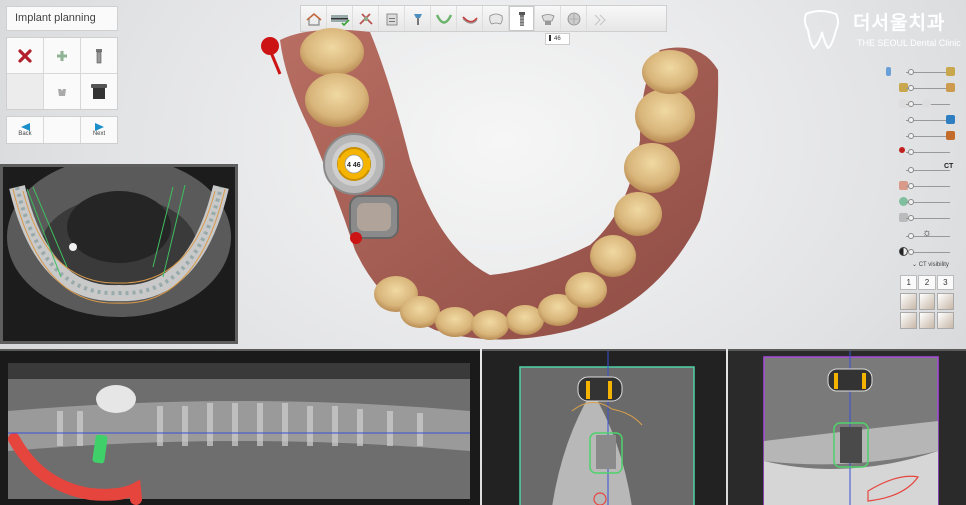  I want to click on add-plus-icon, so click(62, 55).